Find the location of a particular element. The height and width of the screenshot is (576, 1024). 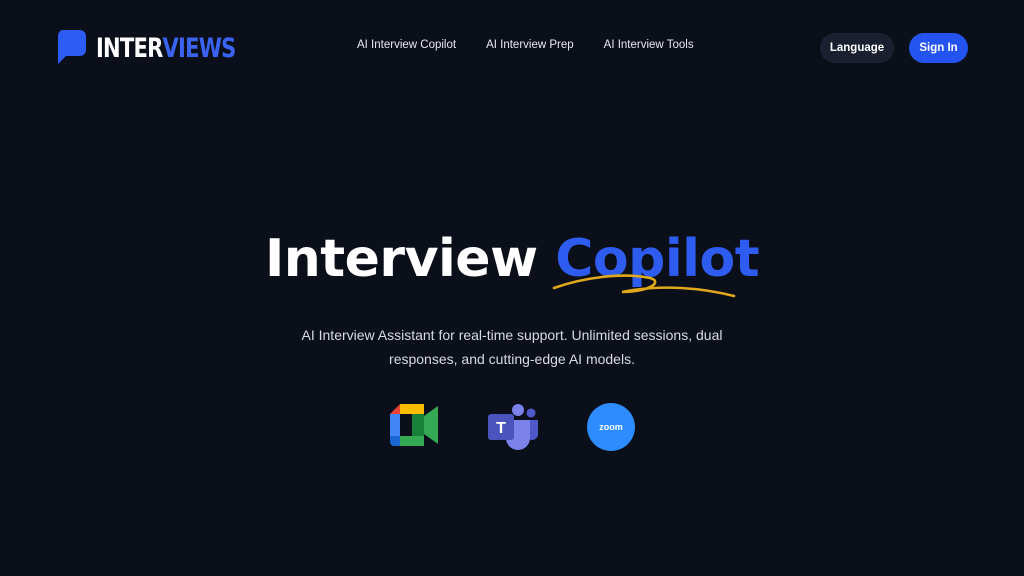

brand-logo: INTERVIEWS is located at coordinates (165, 48).